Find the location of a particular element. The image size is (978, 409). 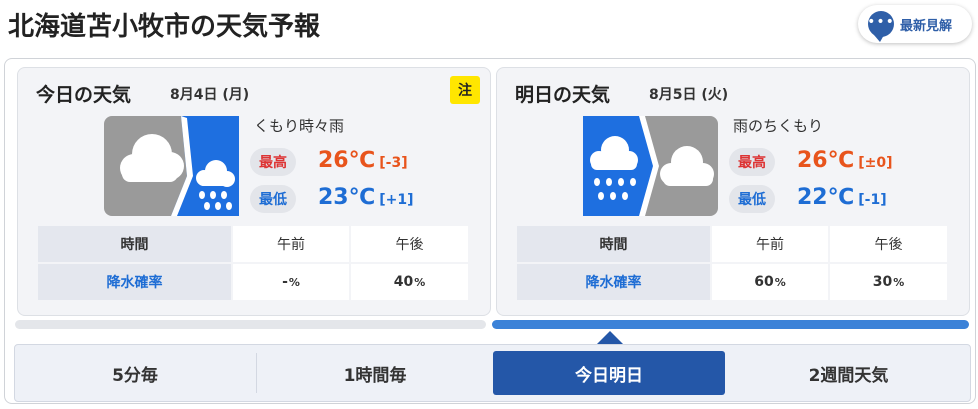

tab-hourly: 1時間毎 is located at coordinates (375, 373).